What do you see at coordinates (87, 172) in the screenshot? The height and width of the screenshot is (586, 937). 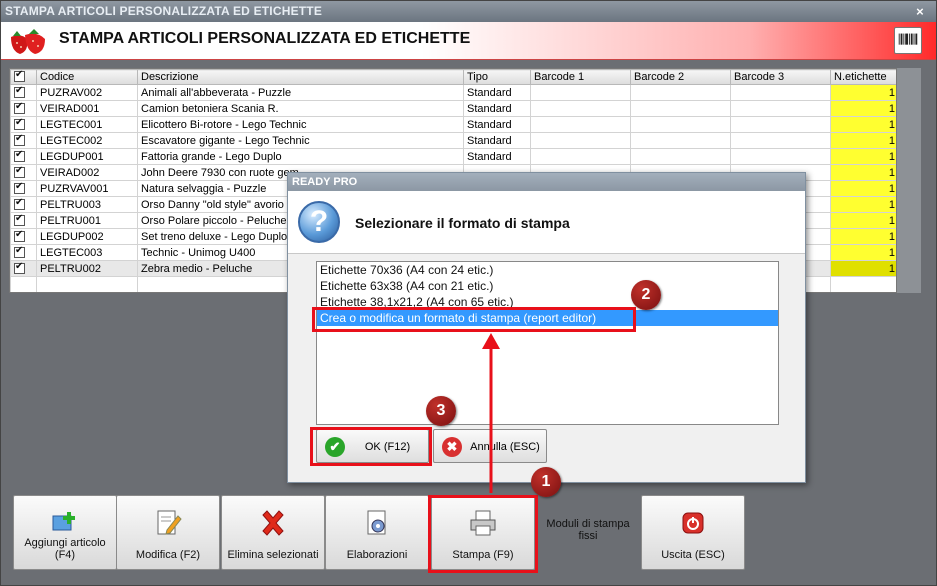 I see `cell-codice: VEIRAD002` at bounding box center [87, 172].